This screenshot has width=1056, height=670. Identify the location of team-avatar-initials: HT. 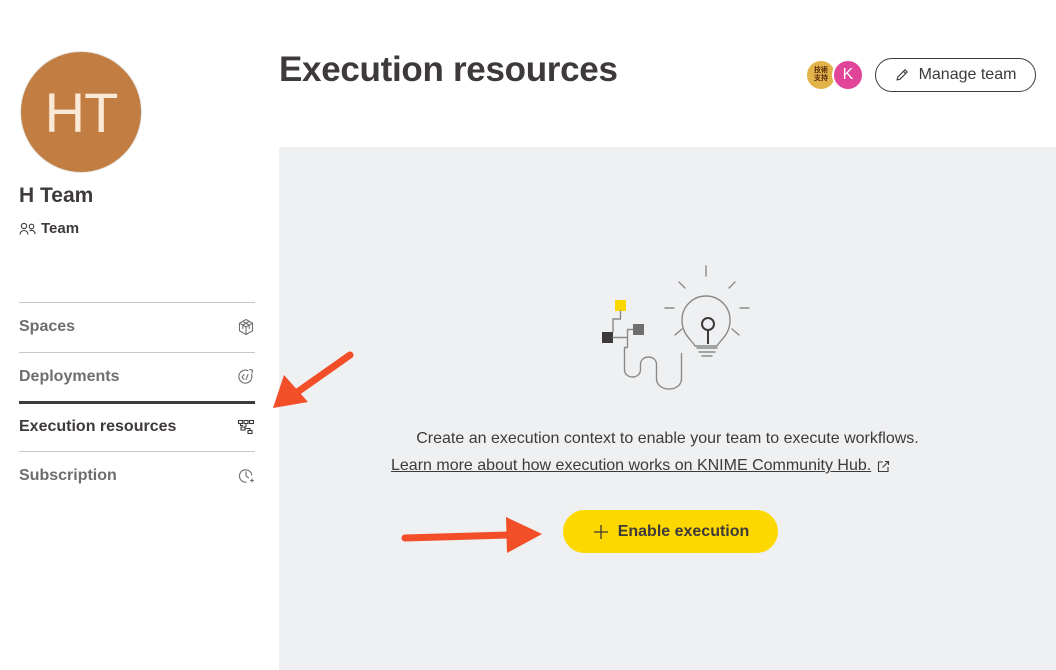
(81, 112).